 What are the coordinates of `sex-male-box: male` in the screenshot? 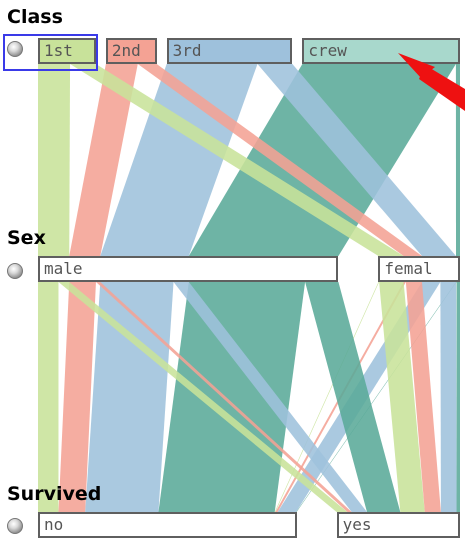 It's located at (188, 269).